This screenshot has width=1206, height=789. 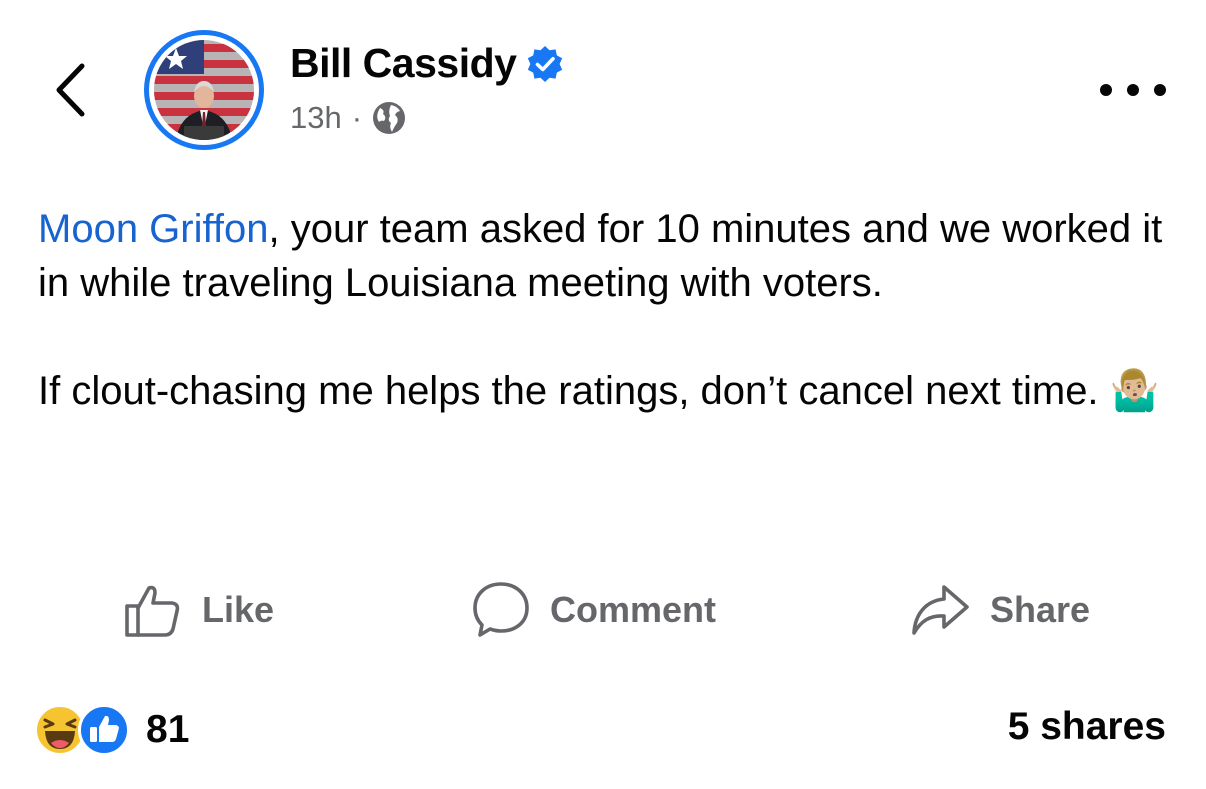 I want to click on more-options-button, so click(x=1133, y=90).